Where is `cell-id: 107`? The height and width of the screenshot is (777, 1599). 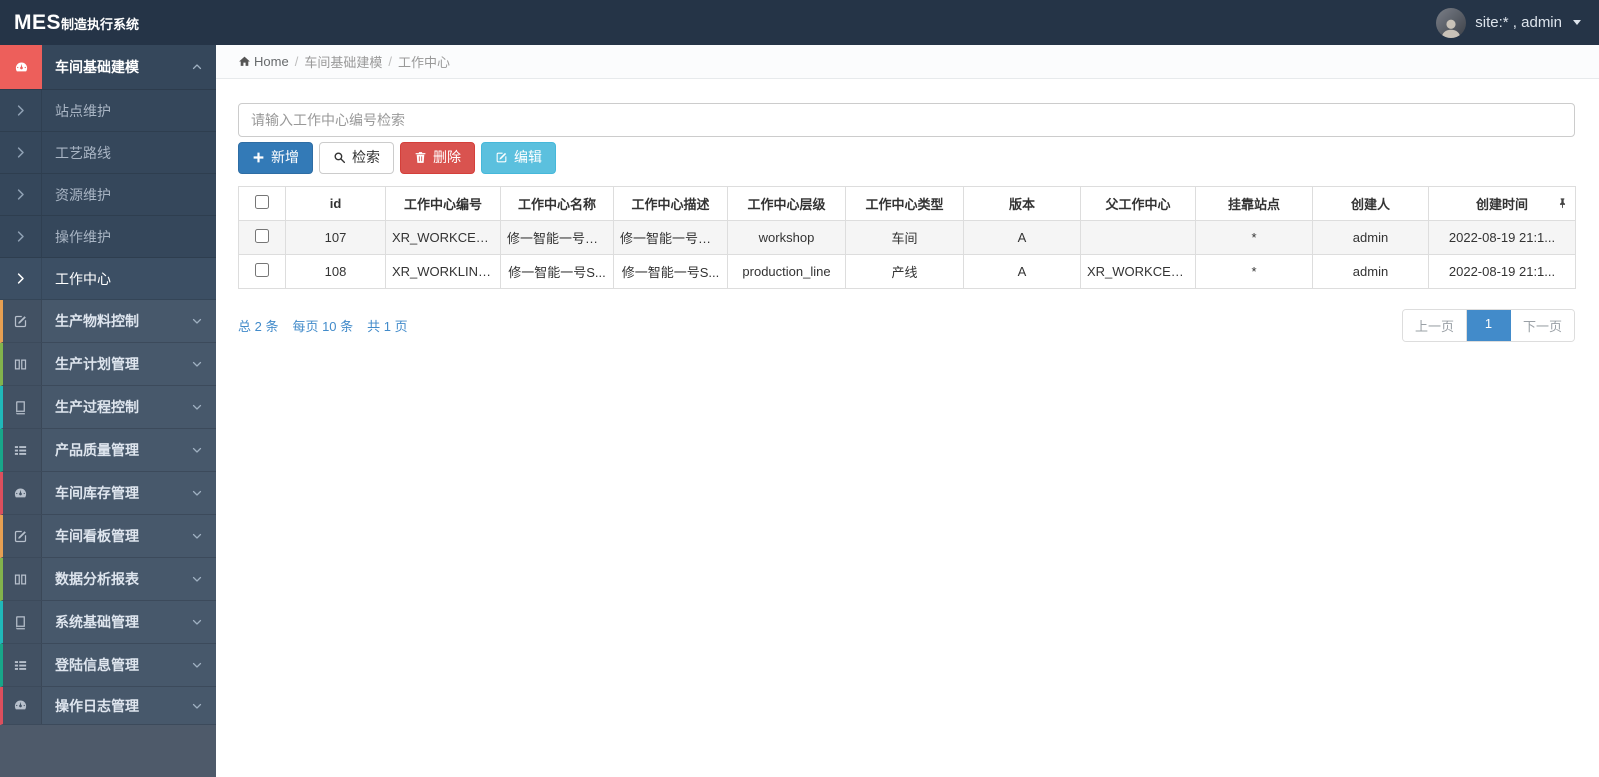
cell-id: 107 is located at coordinates (335, 237).